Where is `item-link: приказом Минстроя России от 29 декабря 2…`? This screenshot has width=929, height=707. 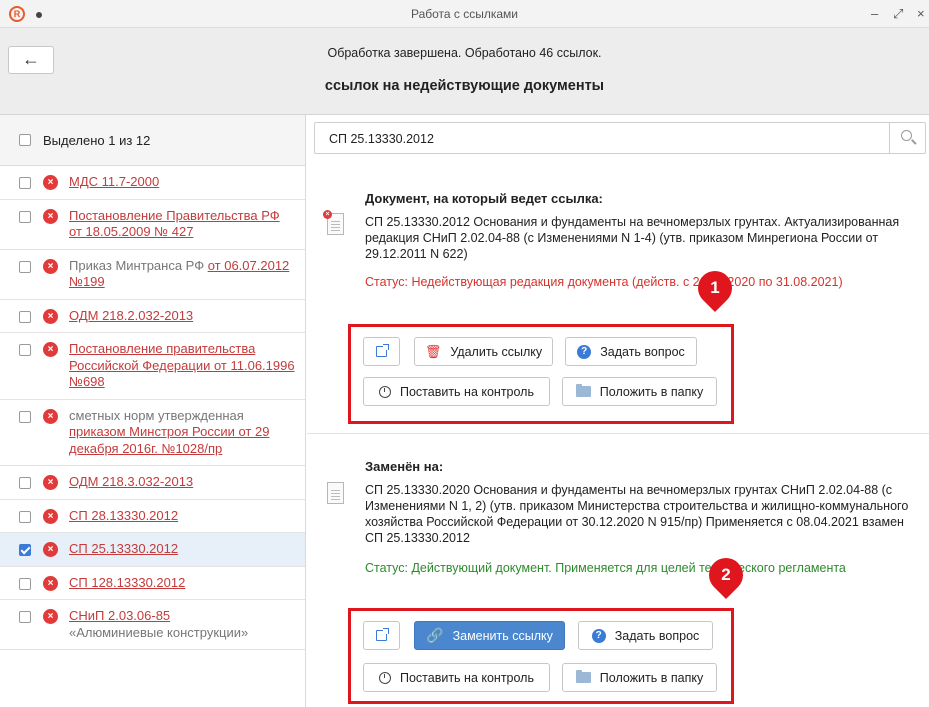 item-link: приказом Минстроя России от 29 декабря 2… is located at coordinates (169, 440).